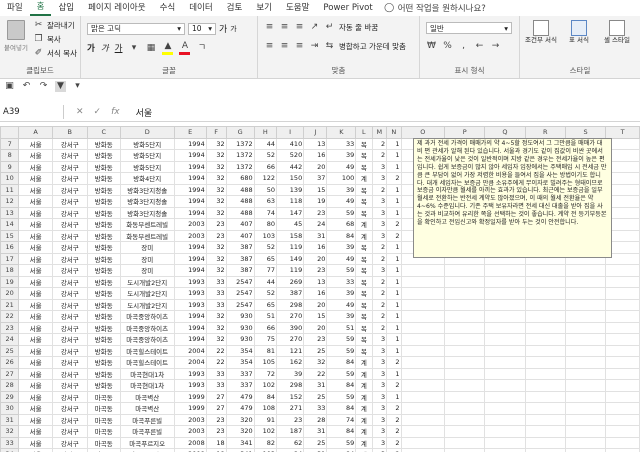 The height and width of the screenshot is (452, 640). What do you see at coordinates (147, 450) in the screenshot?
I see `cell: 마곡푸르지오` at bounding box center [147, 450].